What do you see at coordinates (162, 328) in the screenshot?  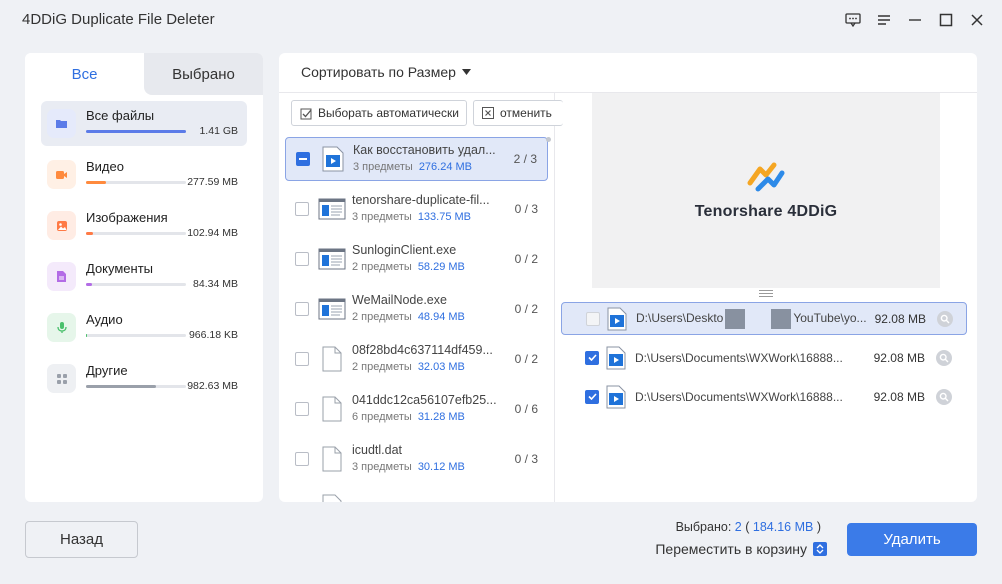 I see `category-info: Аудио 966.18 KB` at bounding box center [162, 328].